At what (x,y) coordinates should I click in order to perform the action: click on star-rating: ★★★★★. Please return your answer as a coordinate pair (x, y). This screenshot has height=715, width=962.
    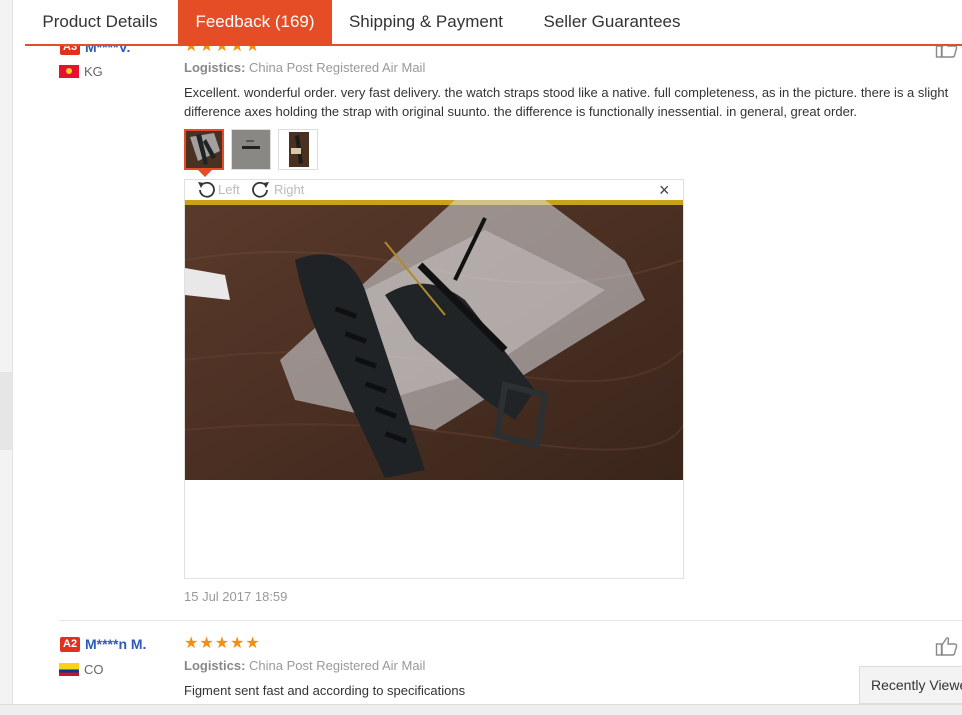
    Looking at the image, I should click on (222, 643).